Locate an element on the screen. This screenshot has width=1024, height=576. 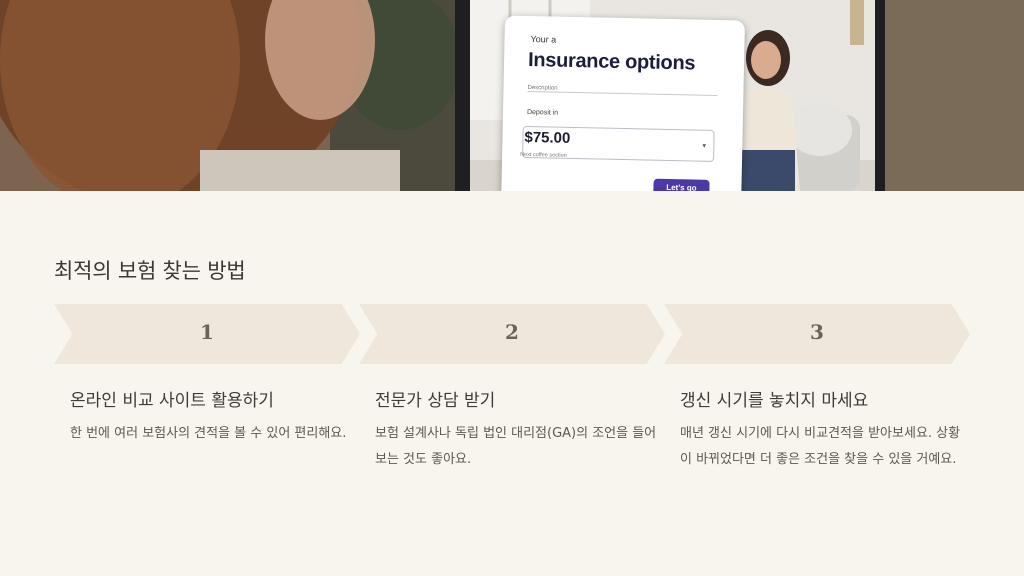
step-2-title: 전문가 상담 받기 is located at coordinates (435, 401).